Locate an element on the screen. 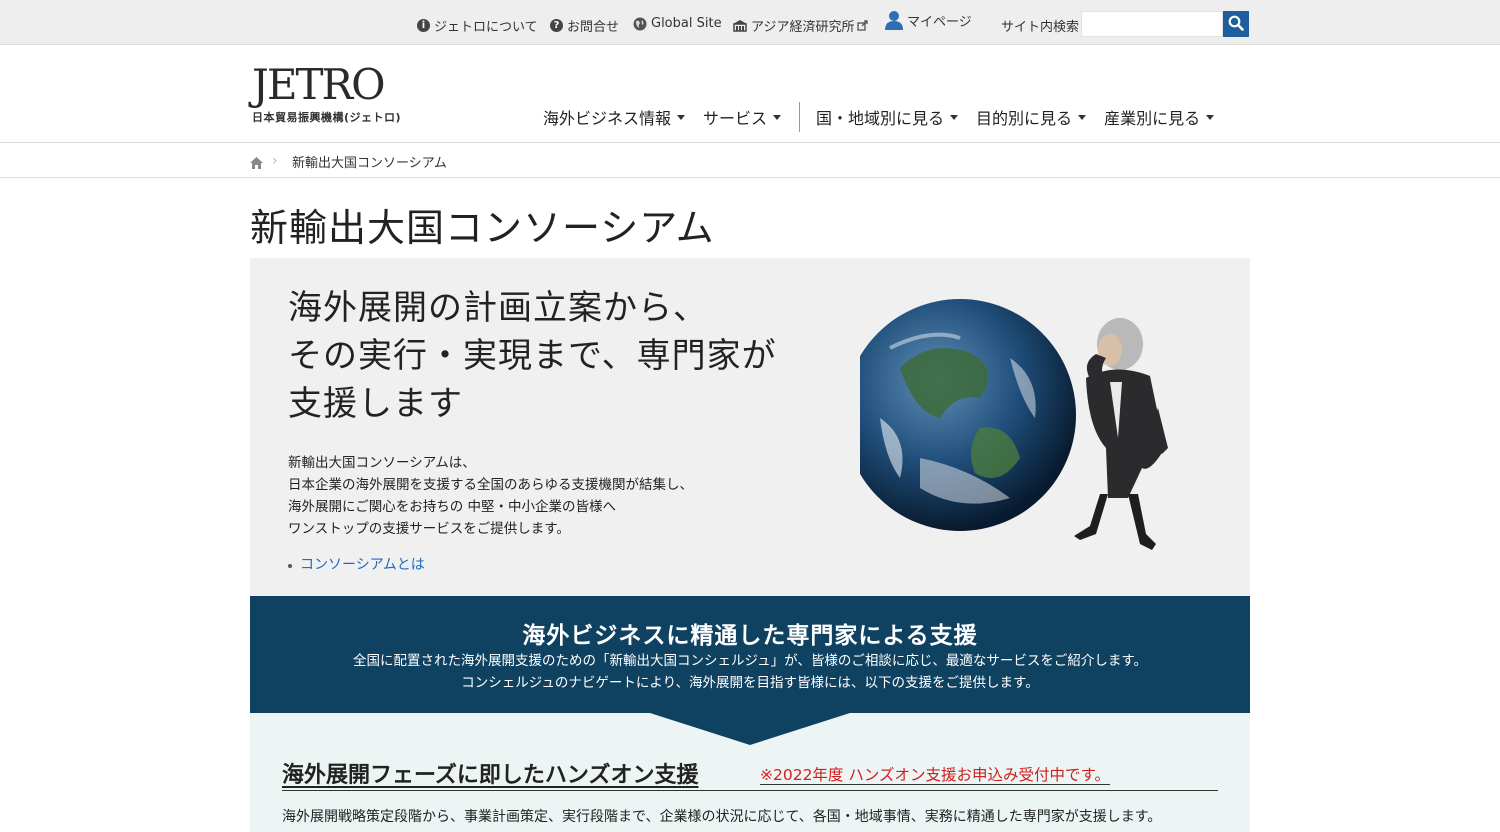 This screenshot has height=832, width=1500. main-nav: 海外ビジネス情報 サービス 国・地域別に見る 目的別に見る 産業別に見る is located at coordinates (887, 117).